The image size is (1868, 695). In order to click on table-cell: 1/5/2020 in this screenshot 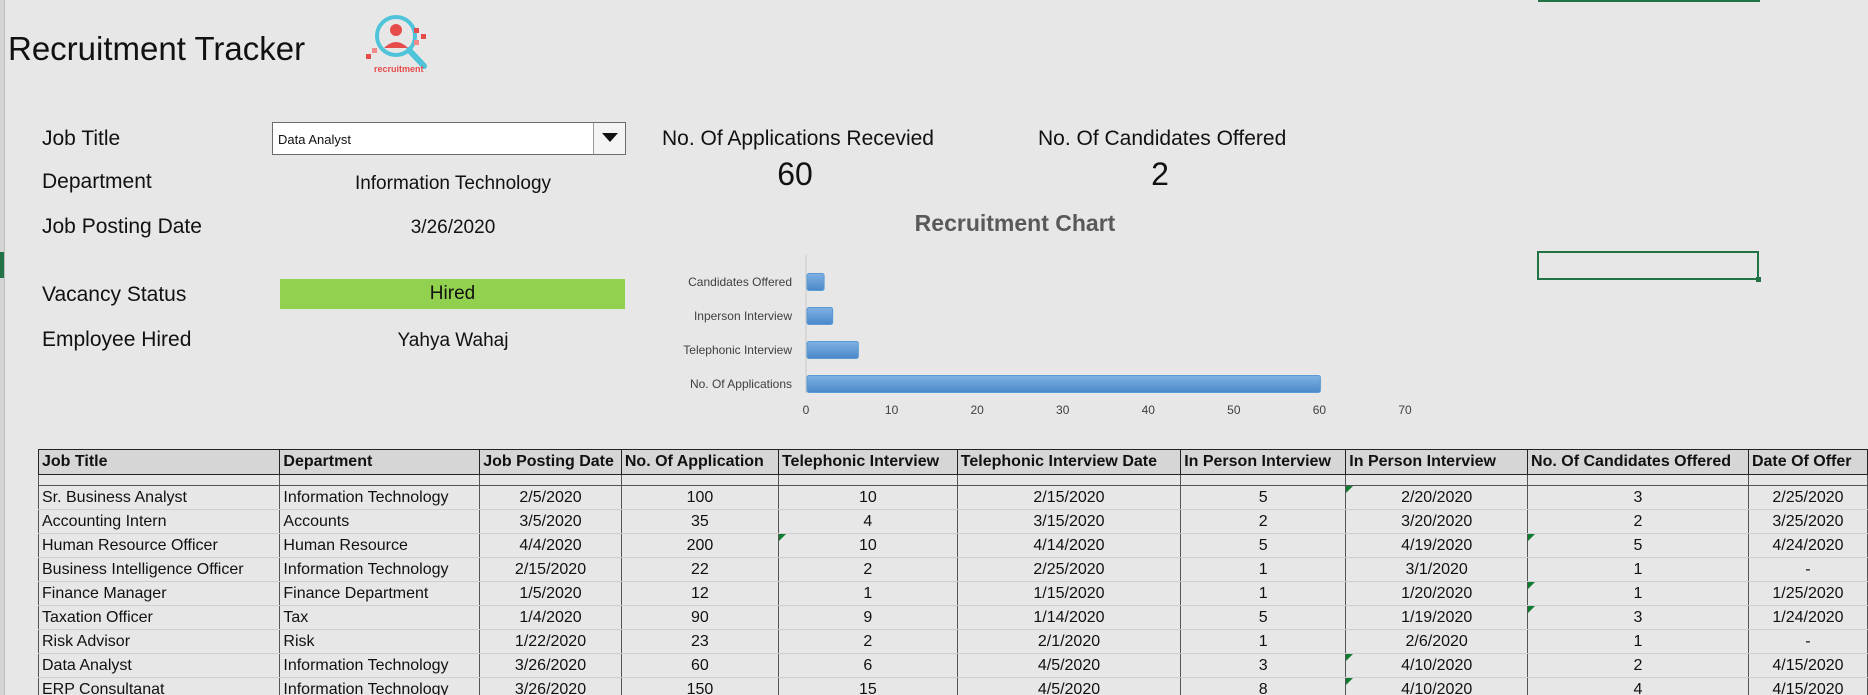, I will do `click(550, 593)`.